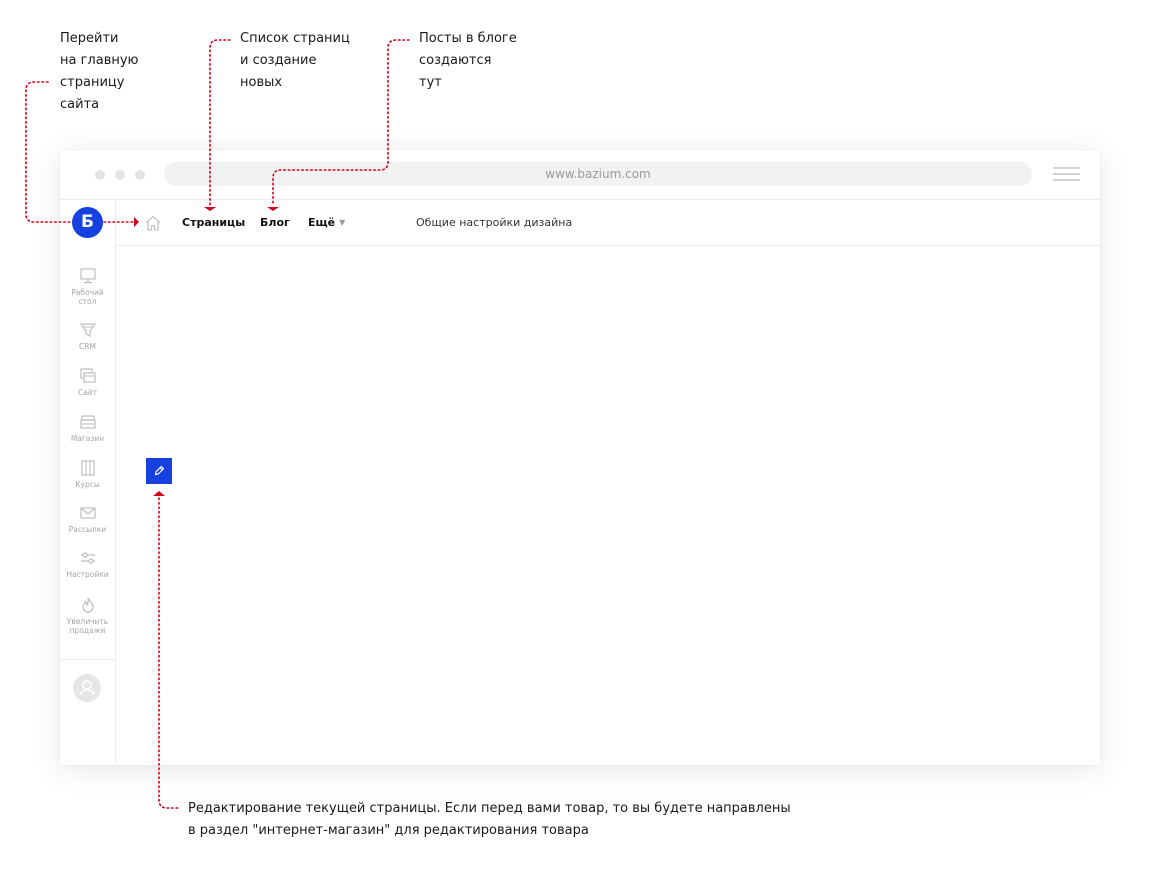  What do you see at coordinates (598, 174) in the screenshot?
I see `address-bar: www.bazium.com` at bounding box center [598, 174].